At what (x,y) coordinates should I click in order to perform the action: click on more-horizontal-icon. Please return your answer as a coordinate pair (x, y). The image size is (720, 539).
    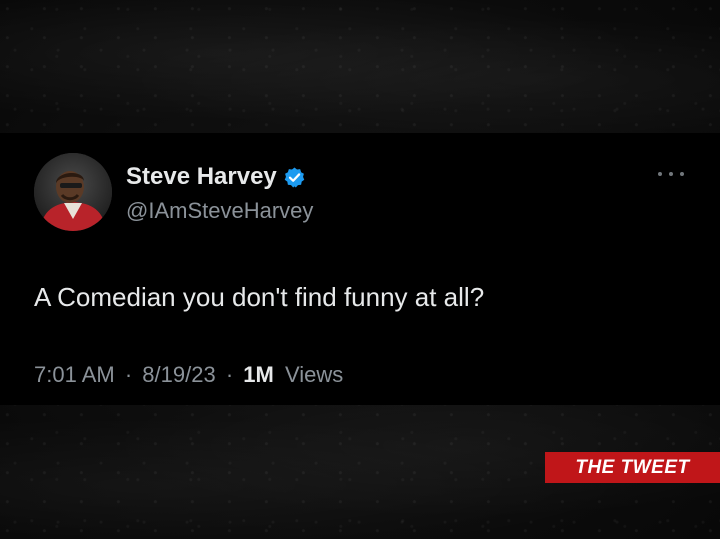
    Looking at the image, I should click on (671, 174).